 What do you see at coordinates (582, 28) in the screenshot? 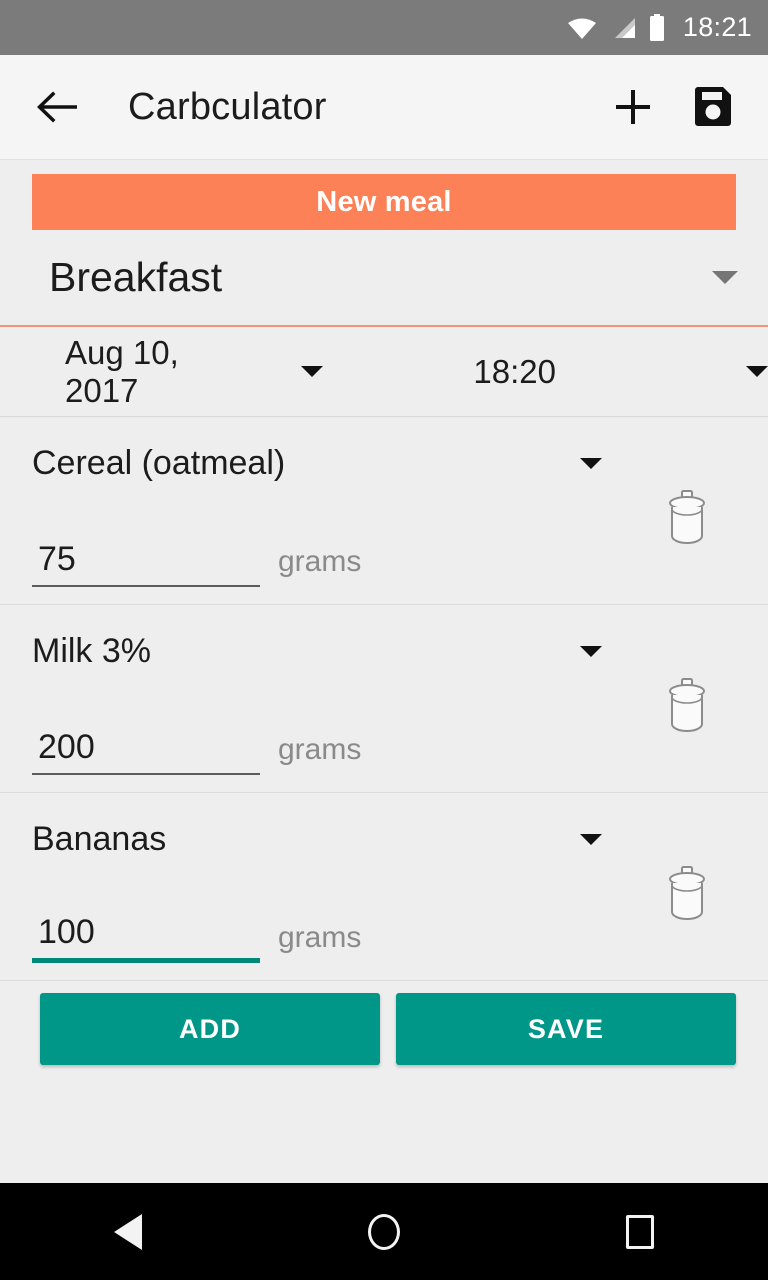
I see `wifi-icon` at bounding box center [582, 28].